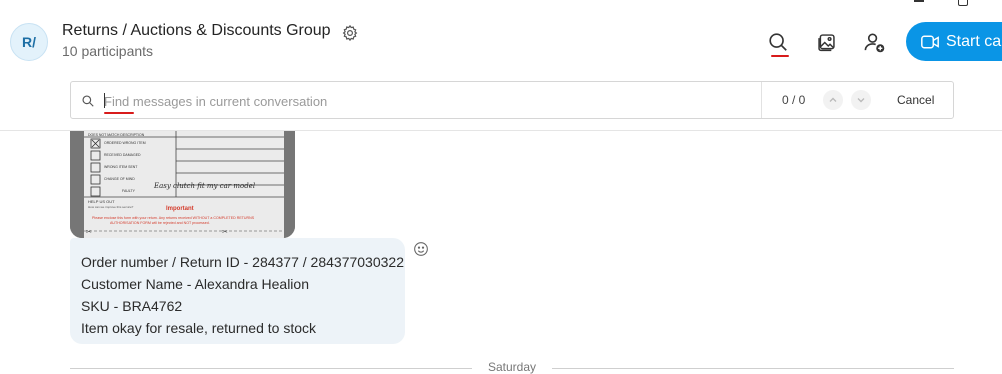 The image size is (1002, 374). I want to click on form-option-2: RECEIVED DAMAGED, so click(122, 155).